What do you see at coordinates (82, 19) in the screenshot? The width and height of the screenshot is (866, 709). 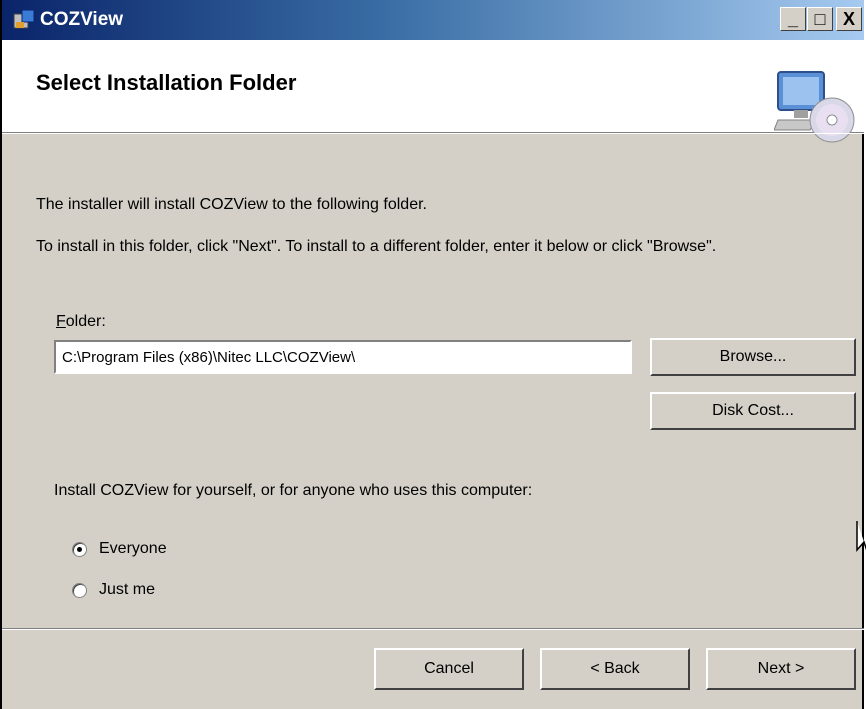 I see `window-title: COZView` at bounding box center [82, 19].